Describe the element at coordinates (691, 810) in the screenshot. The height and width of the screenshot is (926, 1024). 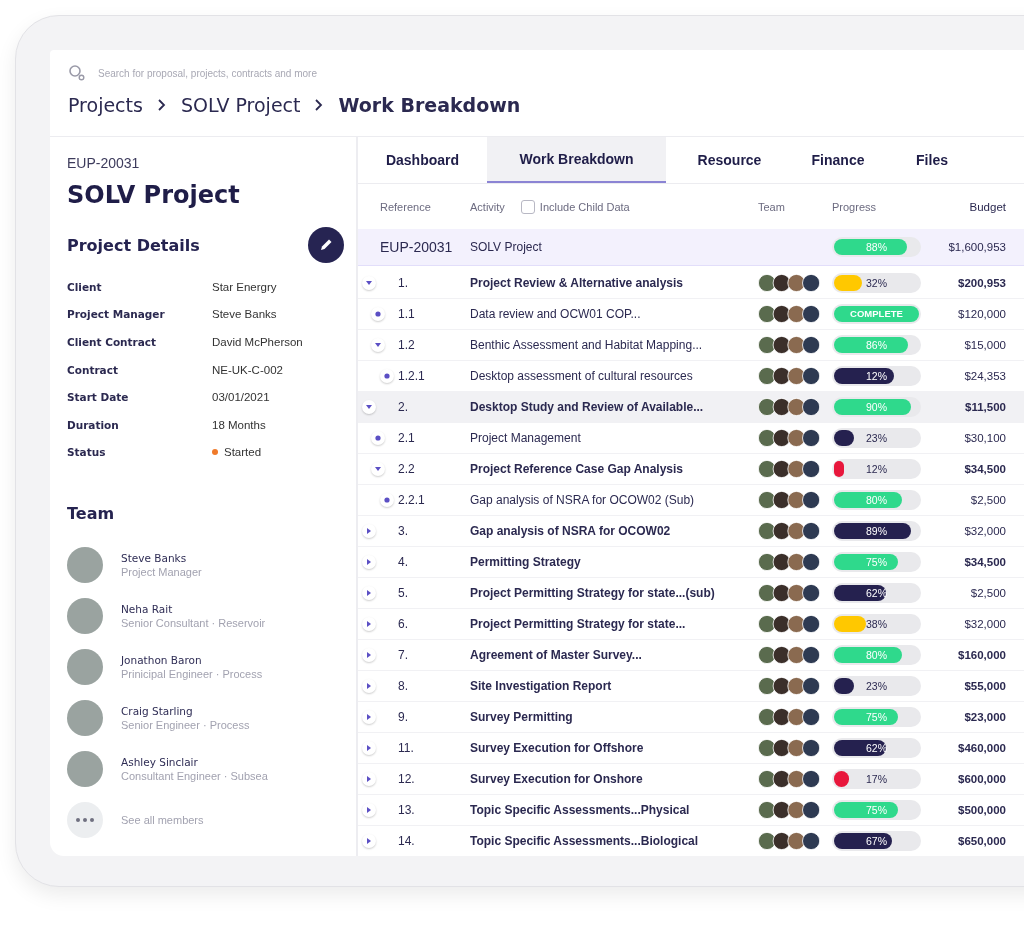
I see `table-row: 13. Topic Specific Assessments...Physical 75% $500,000` at that location.